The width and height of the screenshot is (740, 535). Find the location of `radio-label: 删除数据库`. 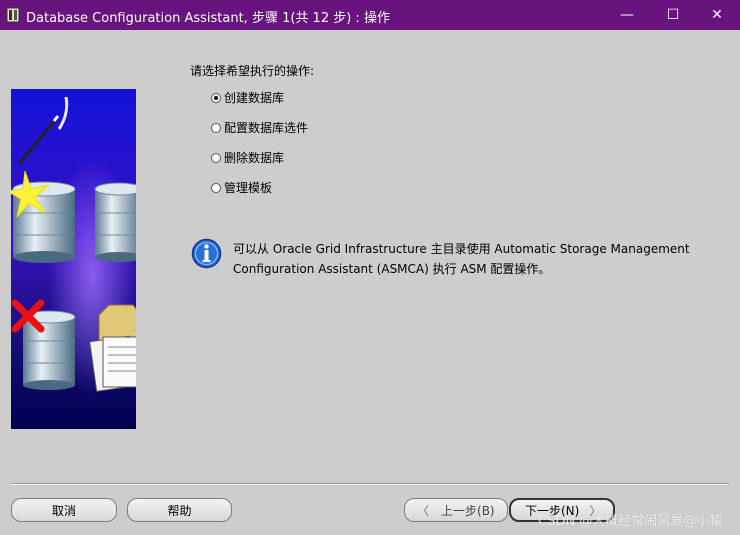

radio-label: 删除数据库 is located at coordinates (254, 158).